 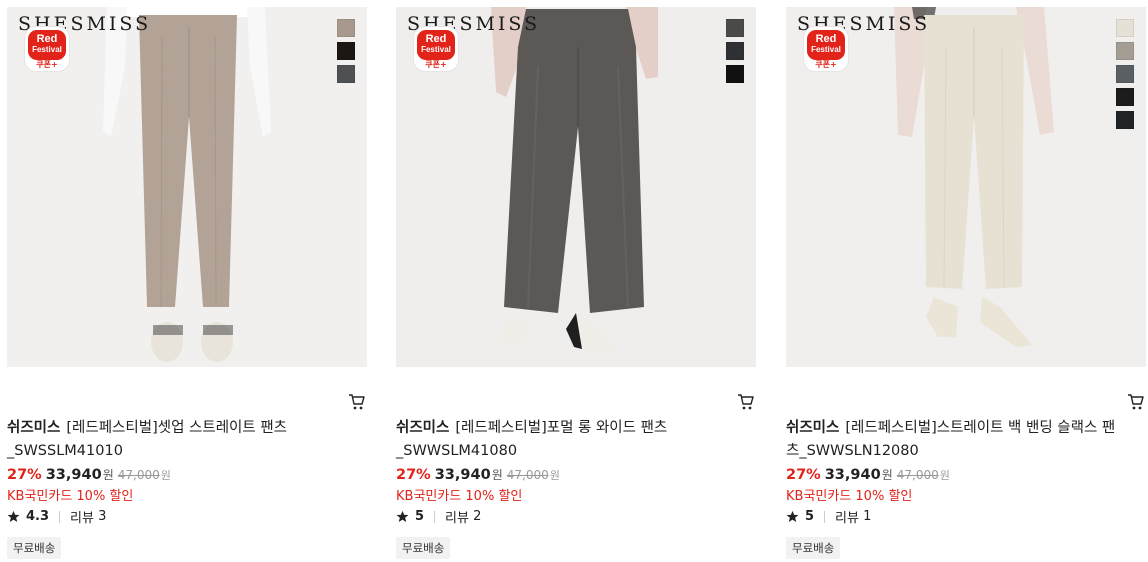 What do you see at coordinates (828, 516) in the screenshot?
I see `rating-row: 5 리뷰 1` at bounding box center [828, 516].